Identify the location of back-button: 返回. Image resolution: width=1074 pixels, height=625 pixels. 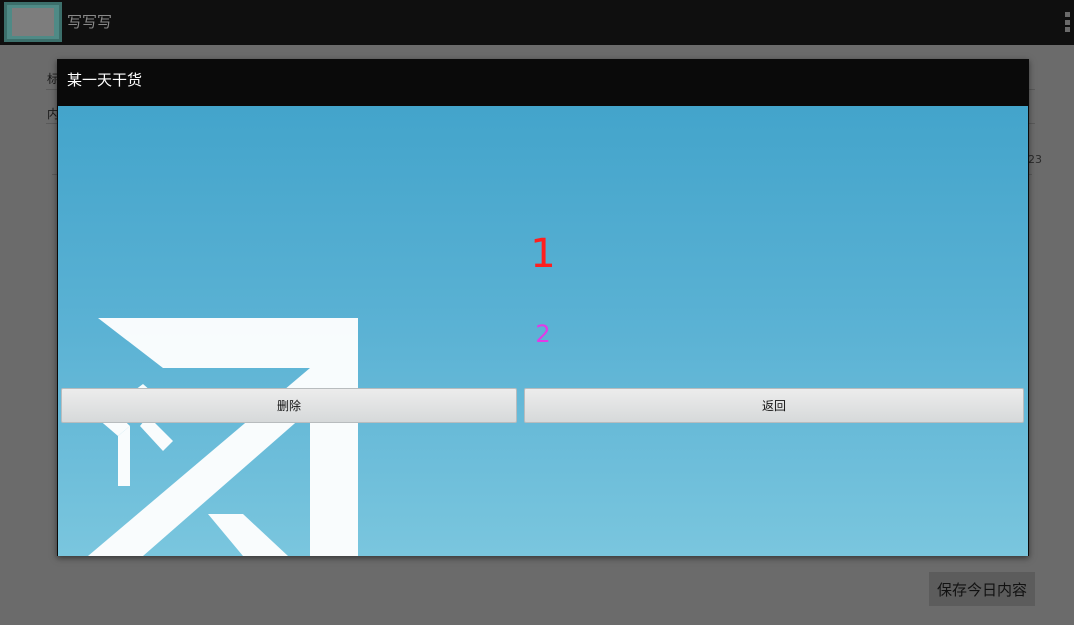
(774, 405).